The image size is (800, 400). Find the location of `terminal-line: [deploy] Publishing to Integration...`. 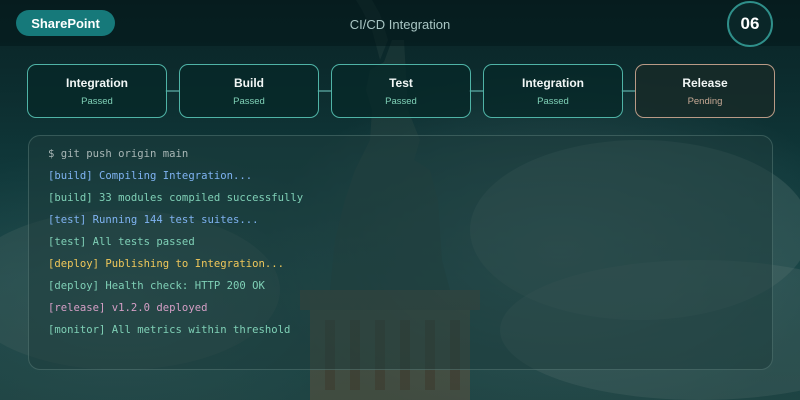

terminal-line: [deploy] Publishing to Integration... is located at coordinates (166, 264).